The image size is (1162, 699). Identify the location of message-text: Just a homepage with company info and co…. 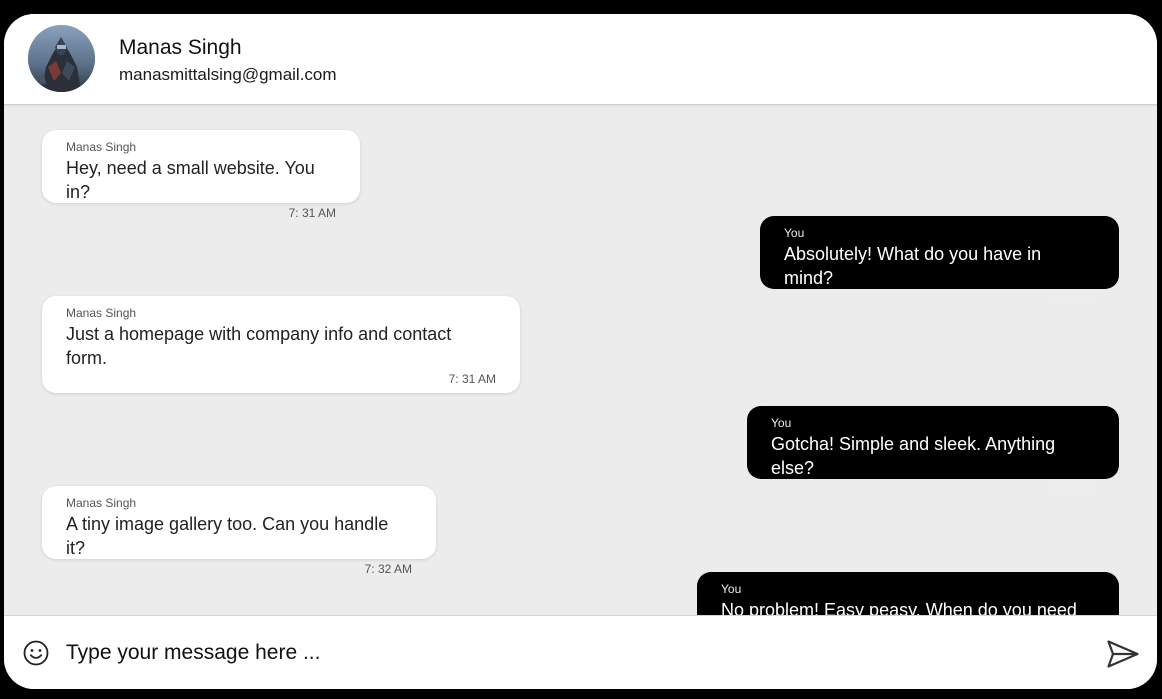
(259, 346).